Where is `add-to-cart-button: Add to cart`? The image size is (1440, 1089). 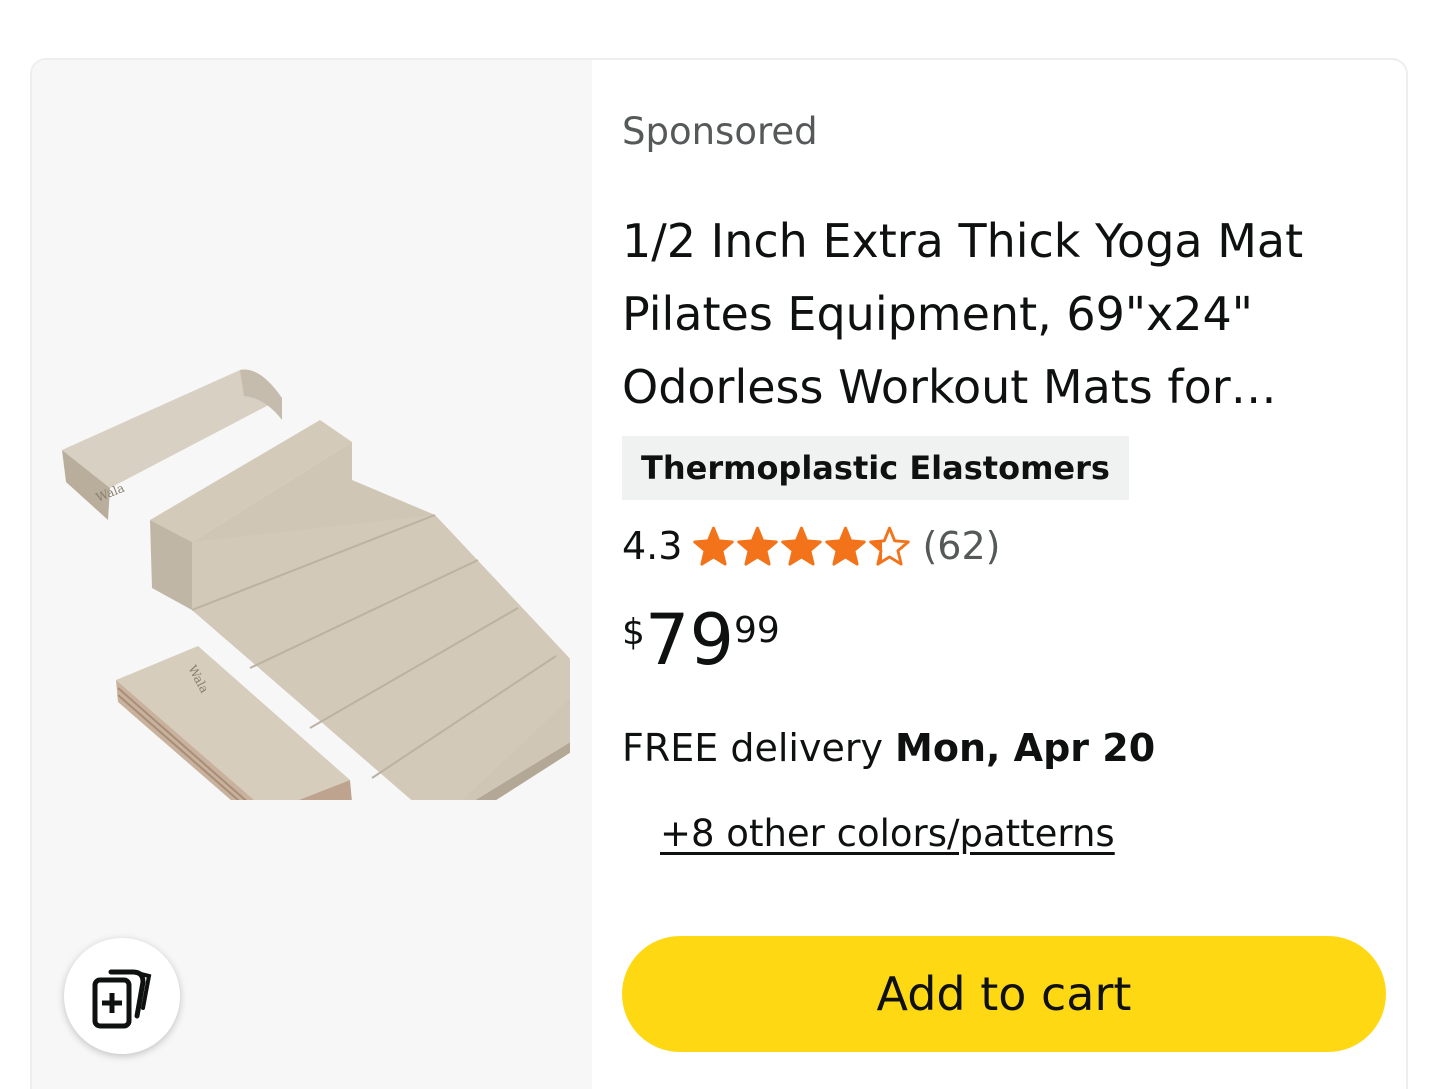 add-to-cart-button: Add to cart is located at coordinates (1004, 994).